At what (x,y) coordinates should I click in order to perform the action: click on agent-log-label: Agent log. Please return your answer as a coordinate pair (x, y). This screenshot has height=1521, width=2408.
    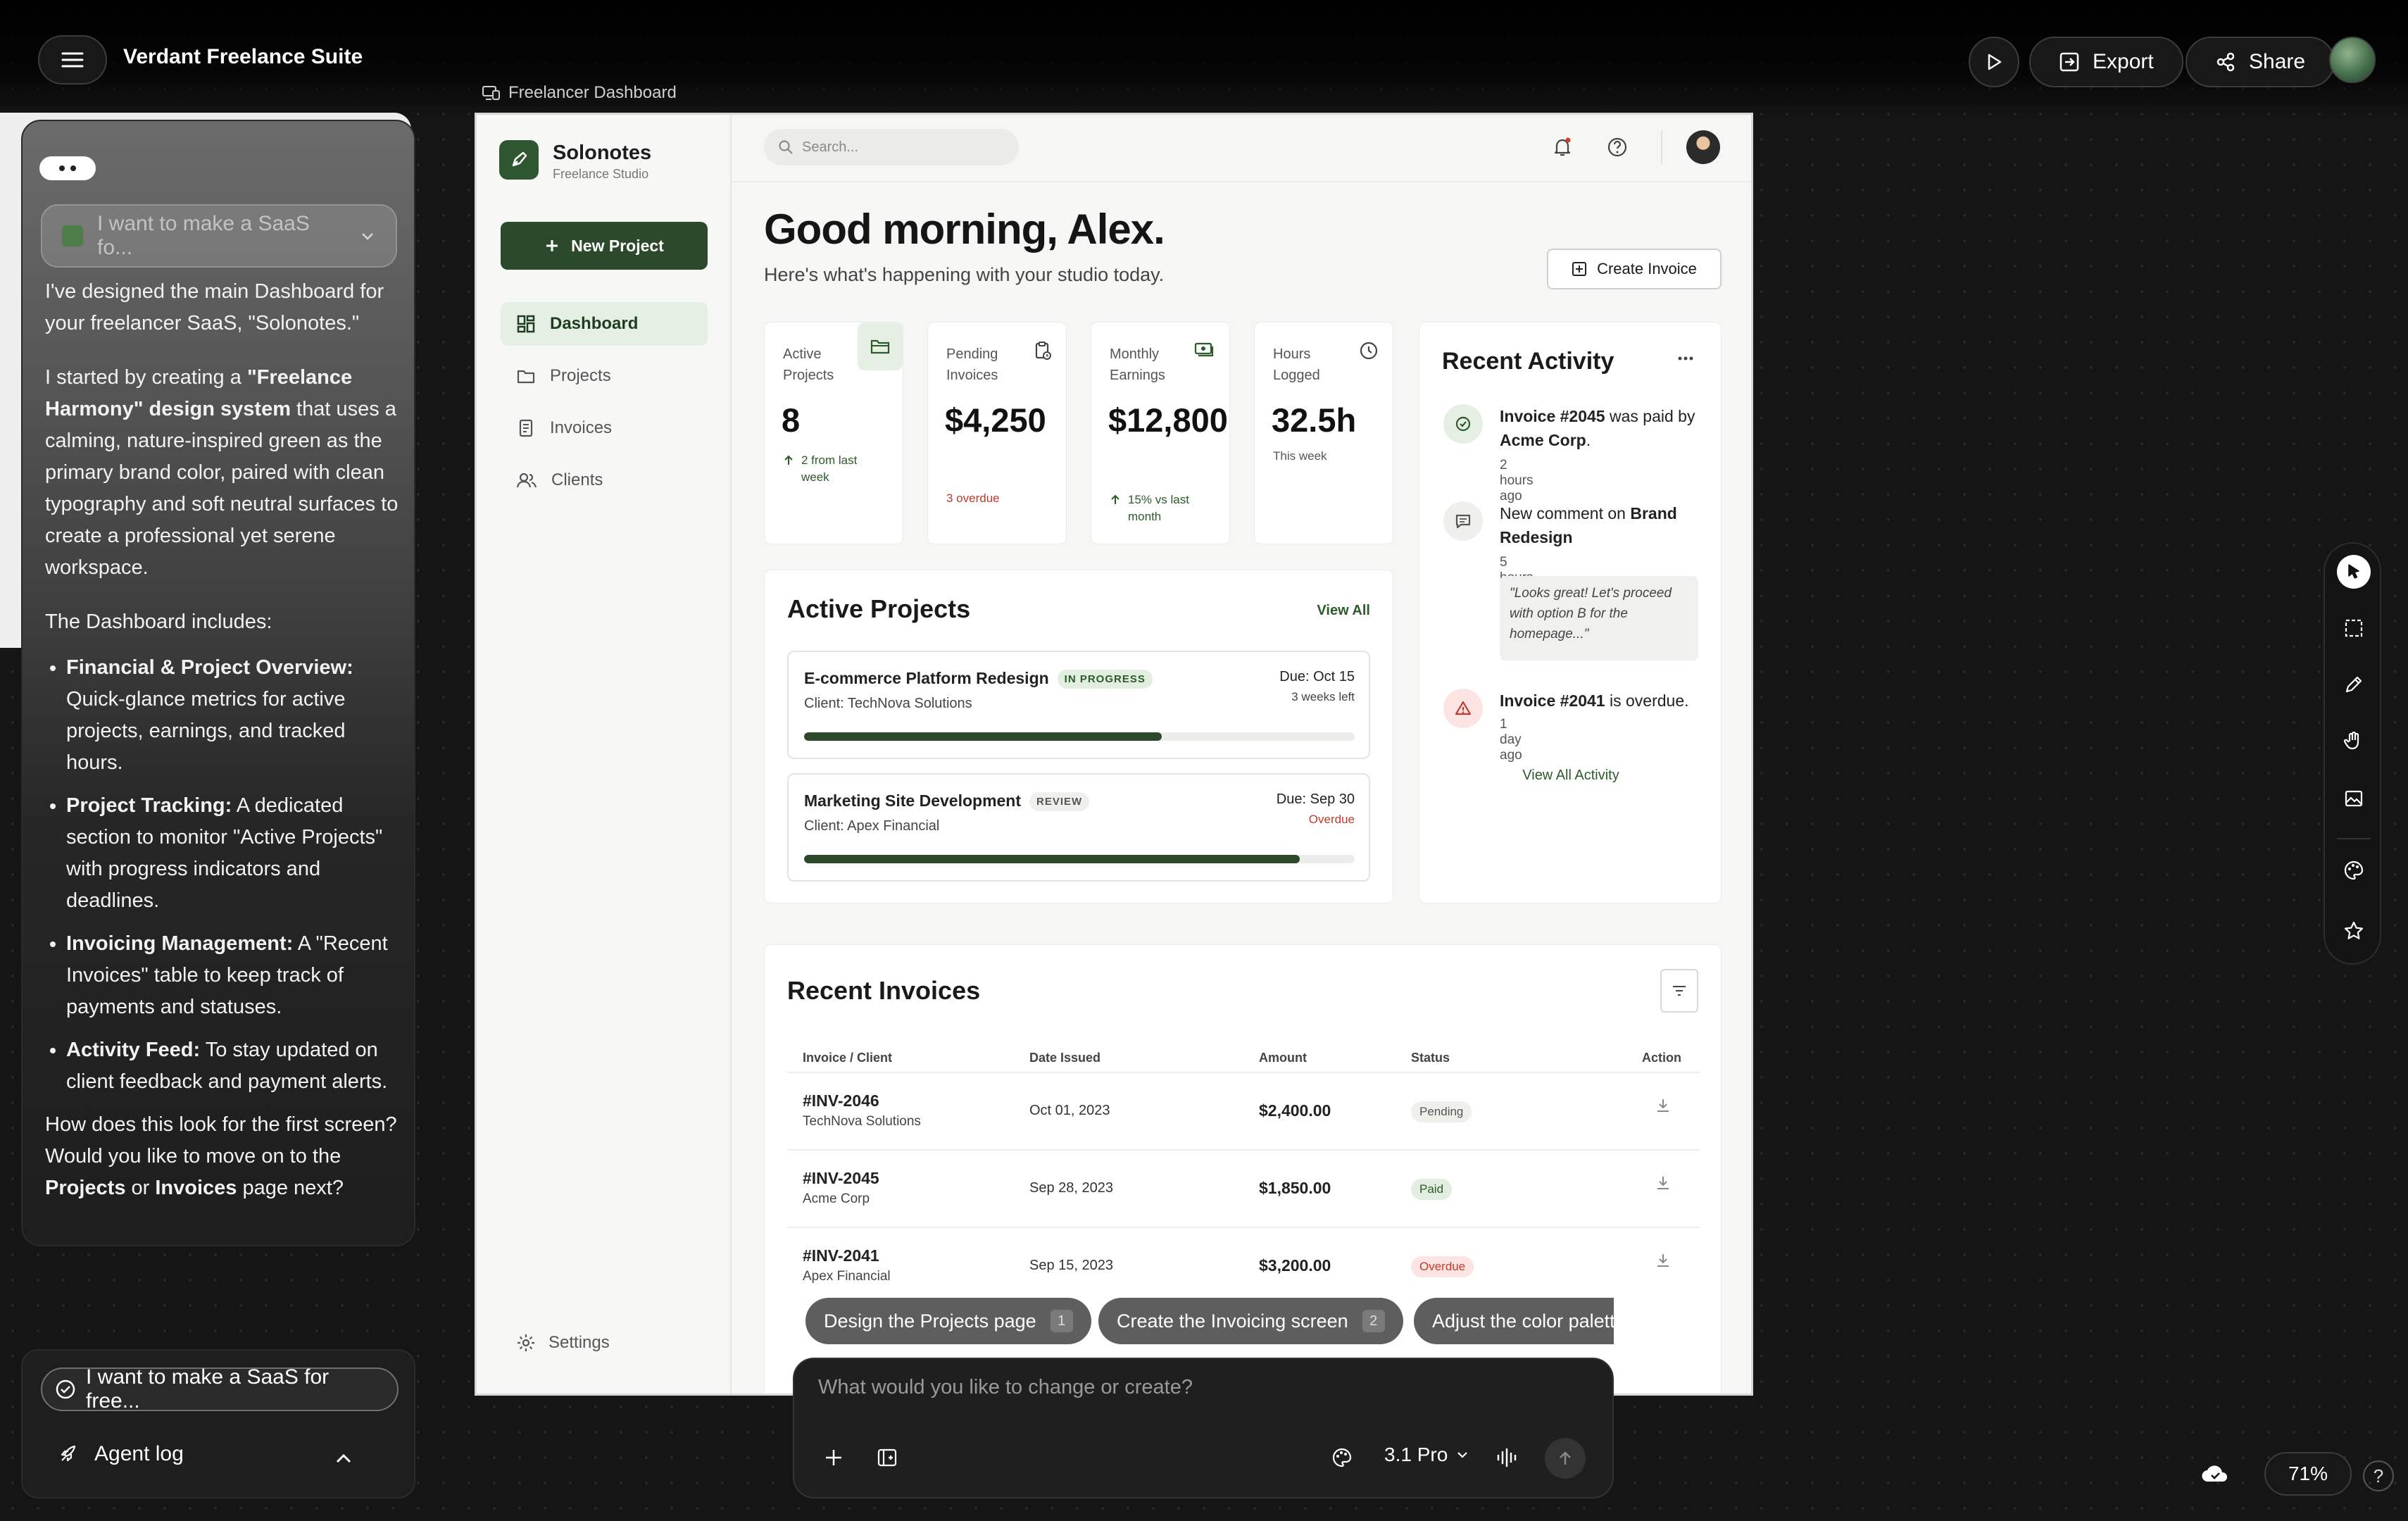
    Looking at the image, I should click on (139, 1453).